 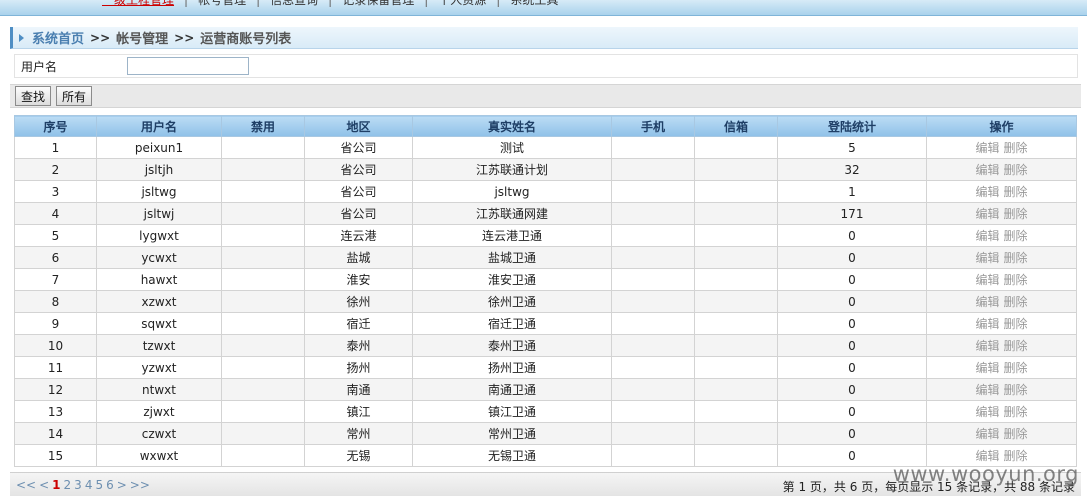 What do you see at coordinates (462, 3) in the screenshot?
I see `top-nav-item: 个人资源` at bounding box center [462, 3].